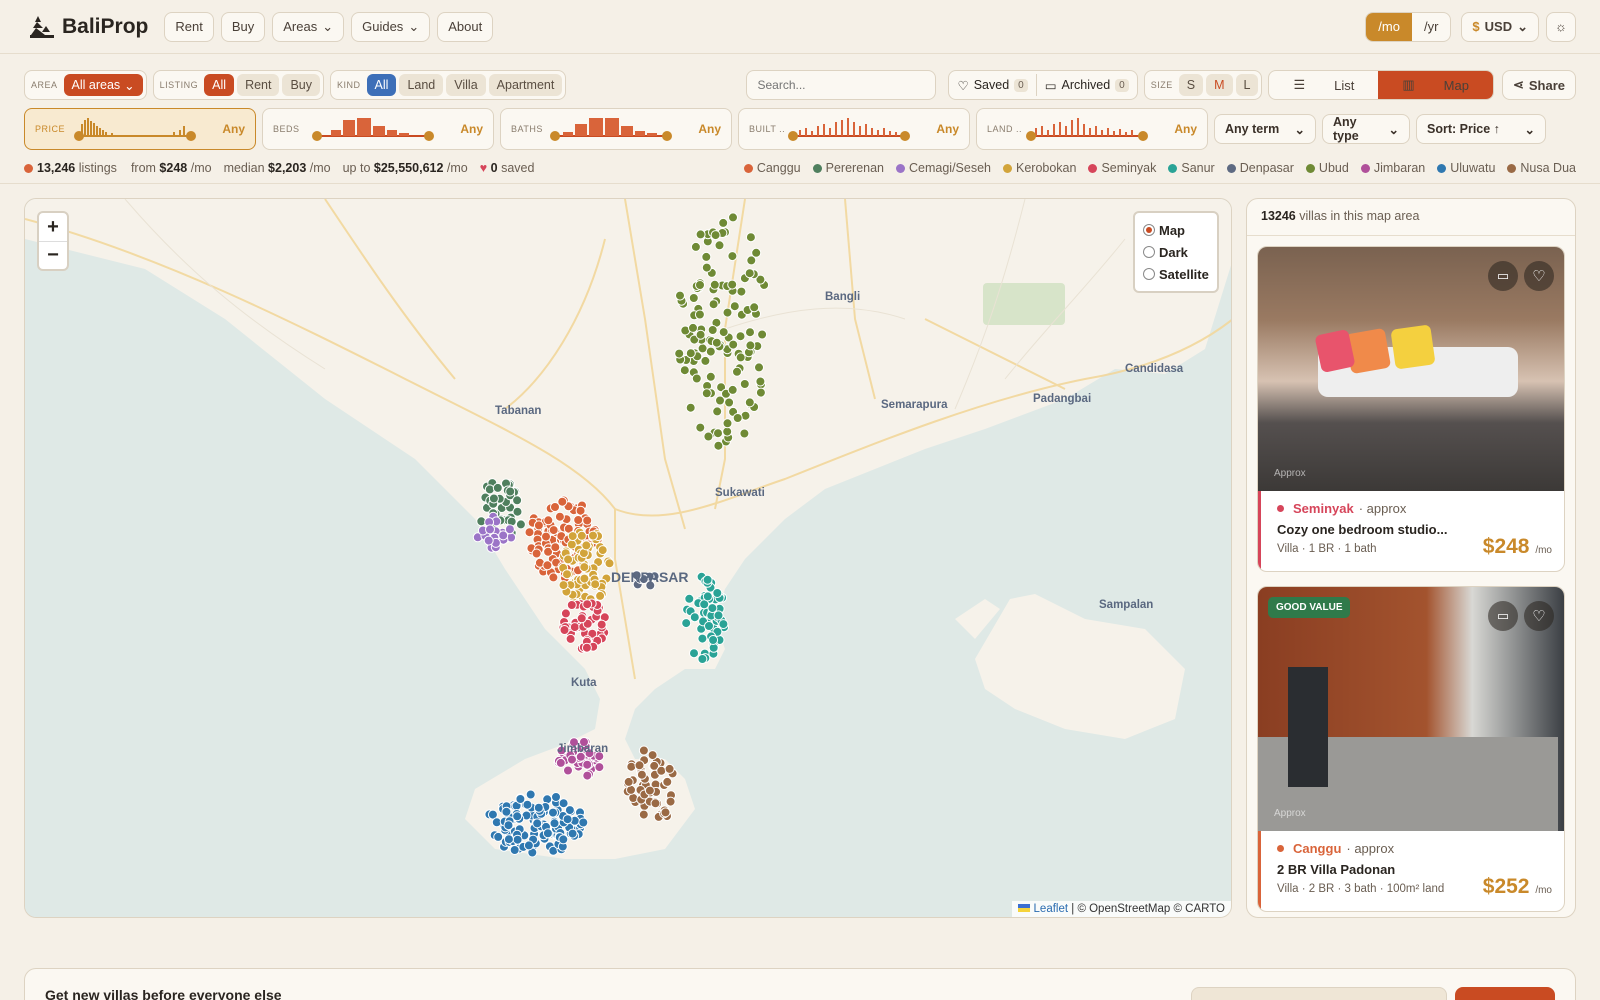 The image size is (1600, 1000). I want to click on listing-buy-chip: Buy, so click(301, 85).